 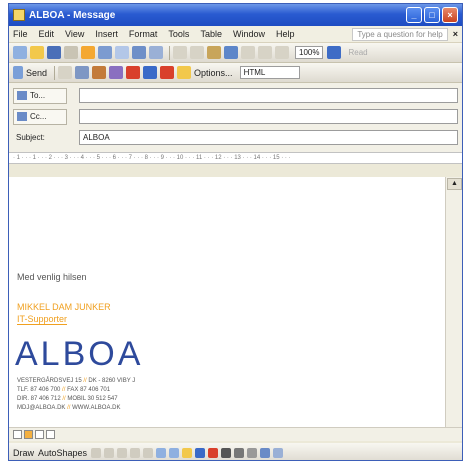 What do you see at coordinates (282, 52) in the screenshot?
I see `tables-icon` at bounding box center [282, 52].